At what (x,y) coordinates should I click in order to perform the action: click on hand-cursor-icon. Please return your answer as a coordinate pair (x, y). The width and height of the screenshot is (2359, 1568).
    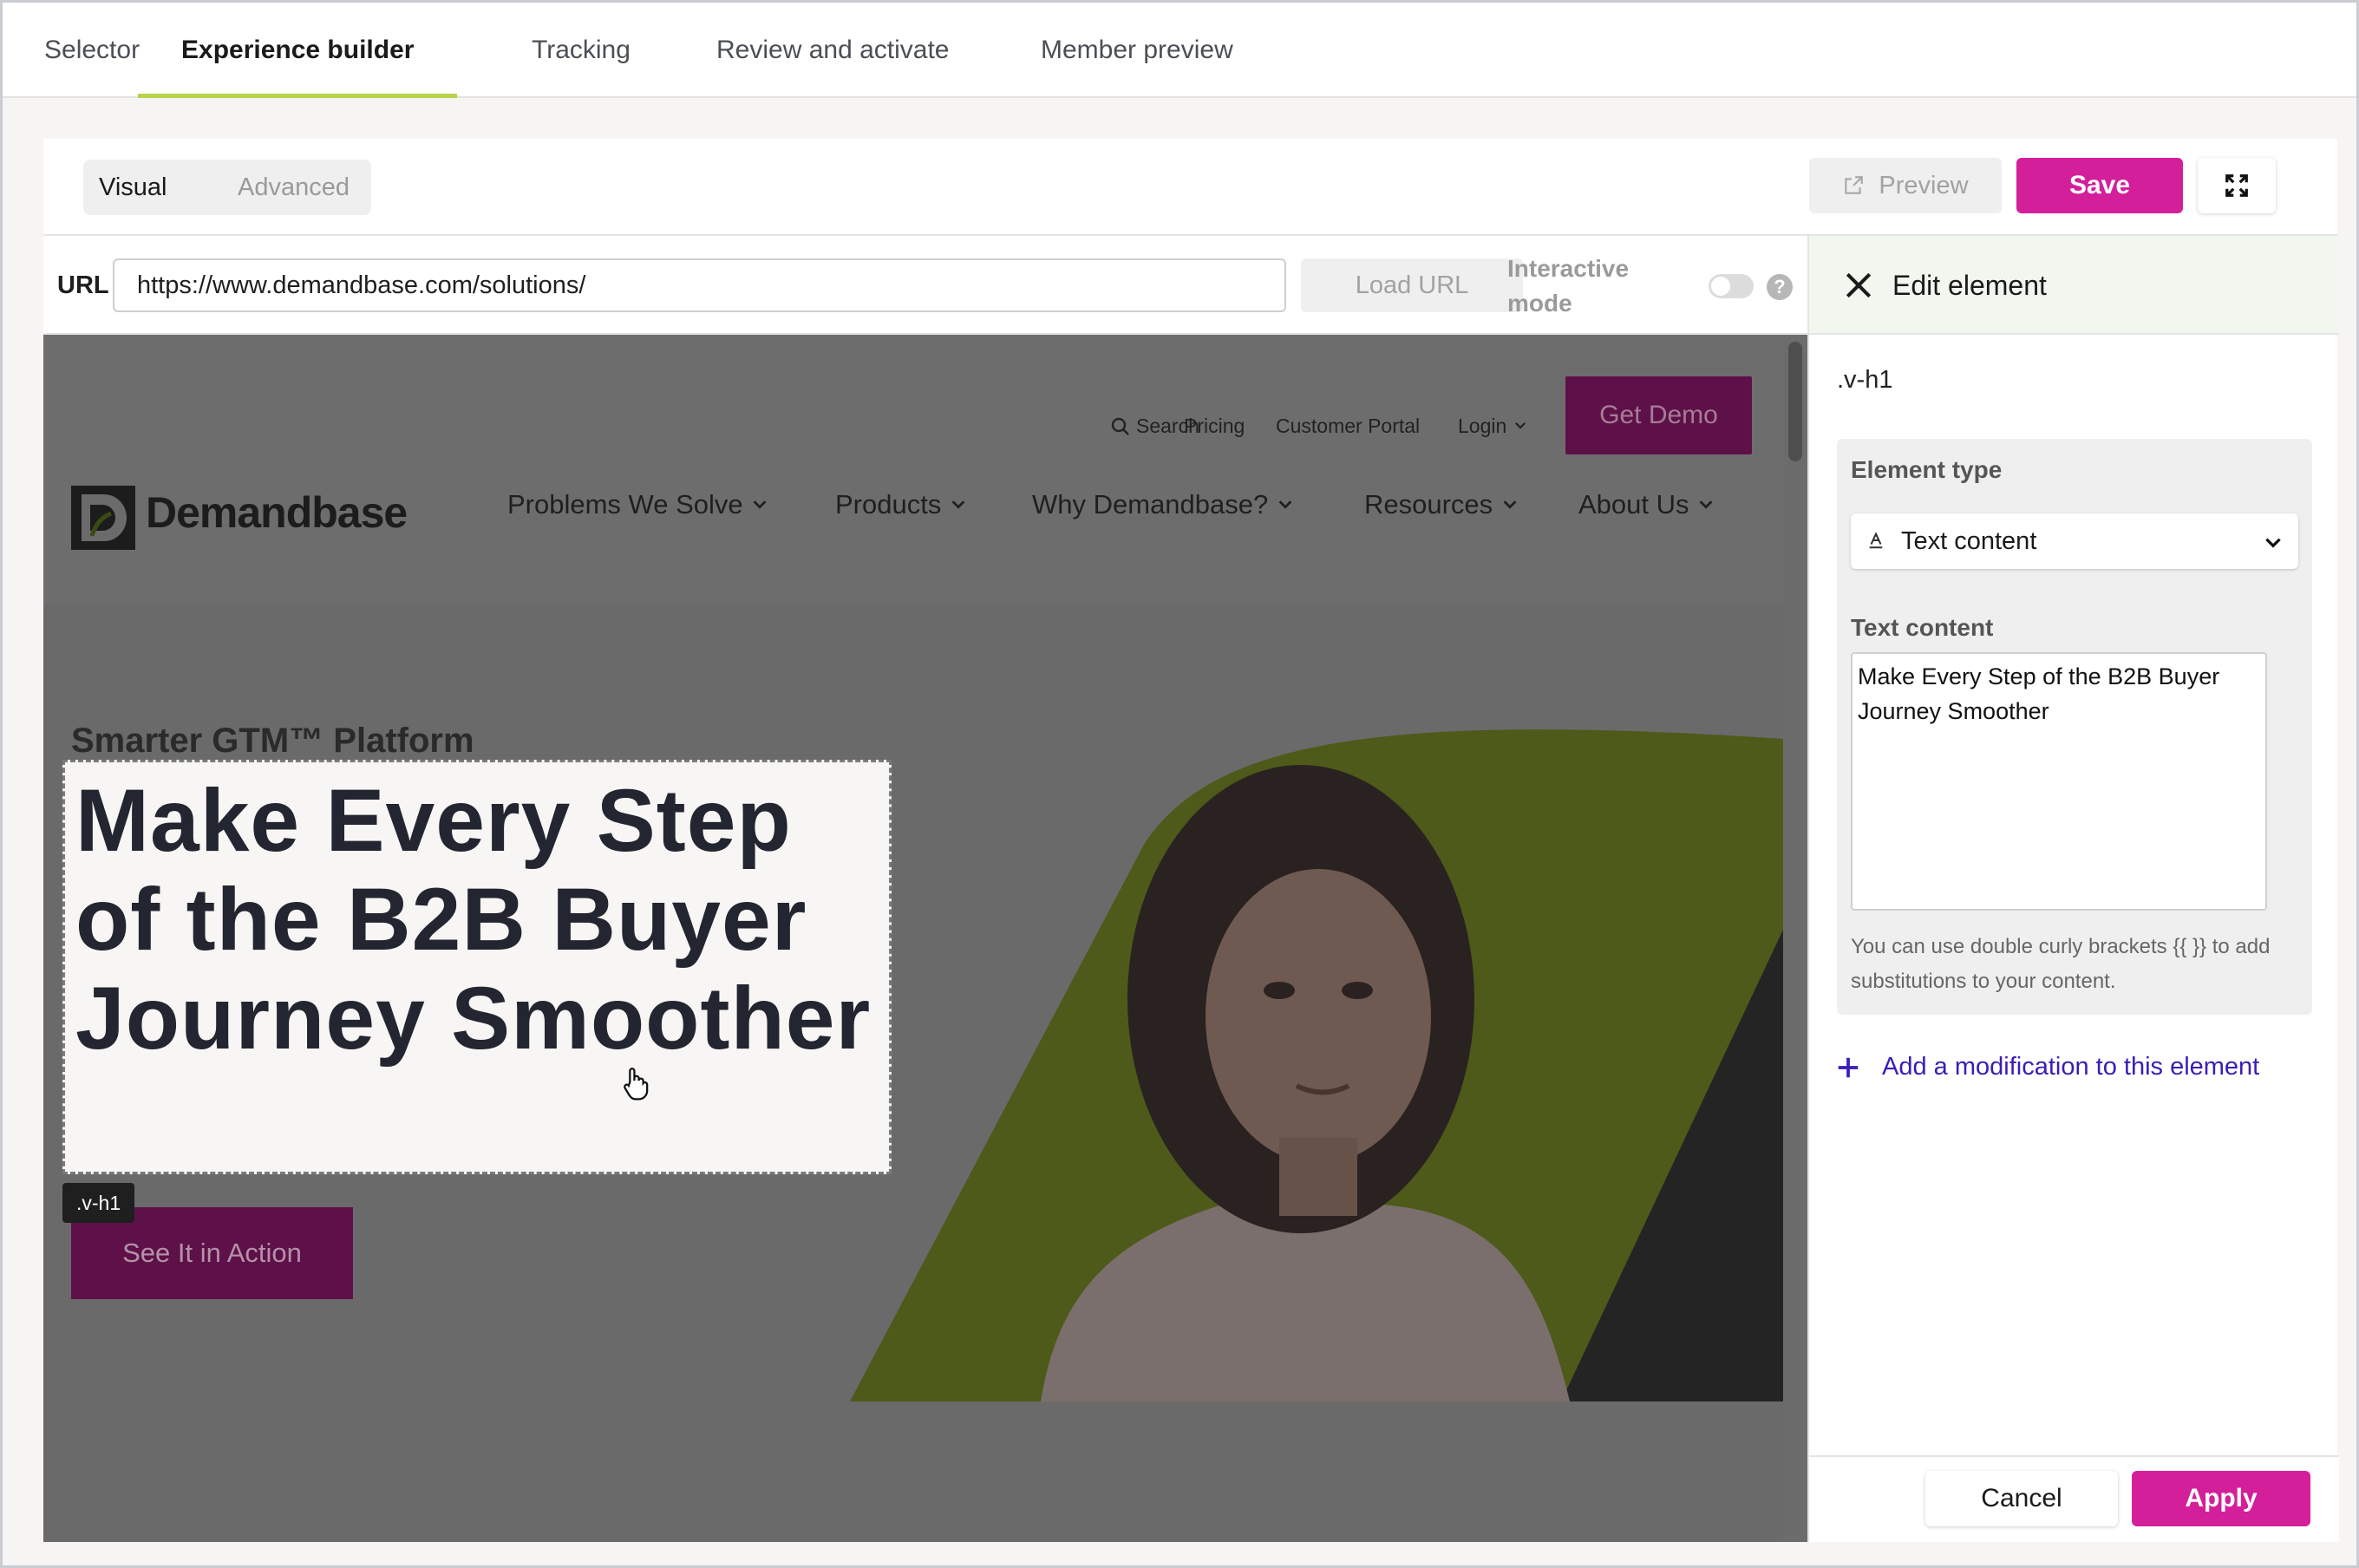
    Looking at the image, I should click on (636, 1085).